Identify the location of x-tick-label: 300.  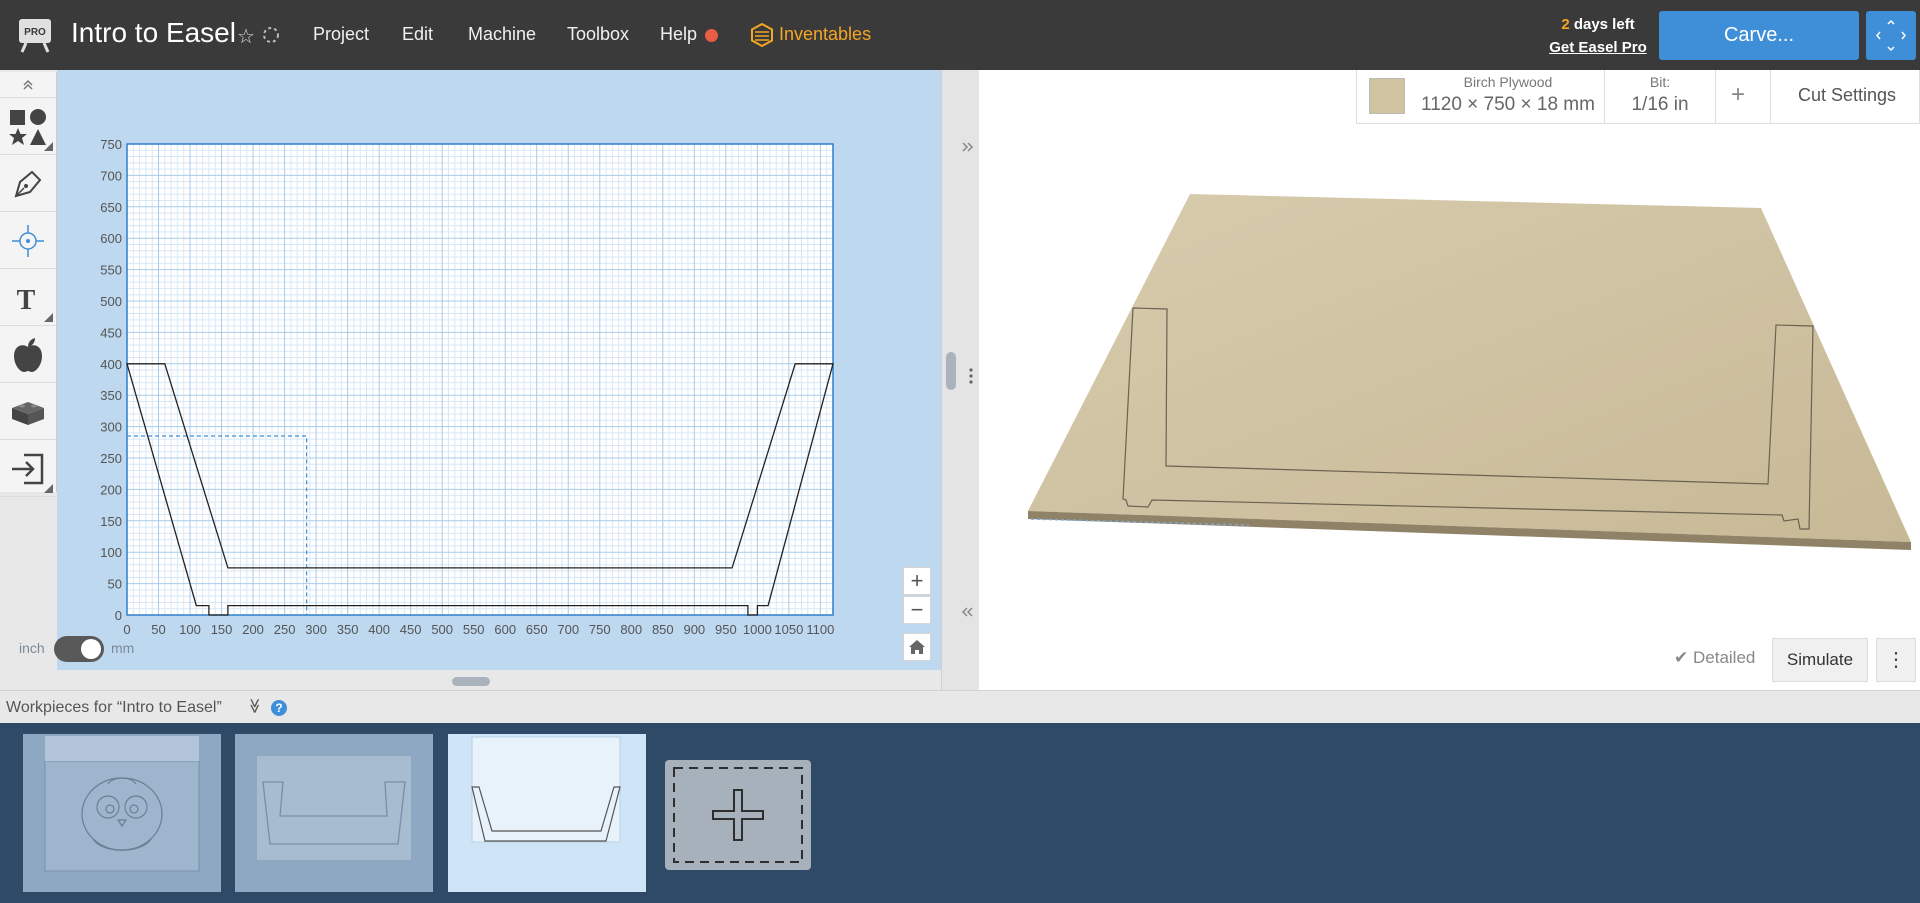
(316, 629).